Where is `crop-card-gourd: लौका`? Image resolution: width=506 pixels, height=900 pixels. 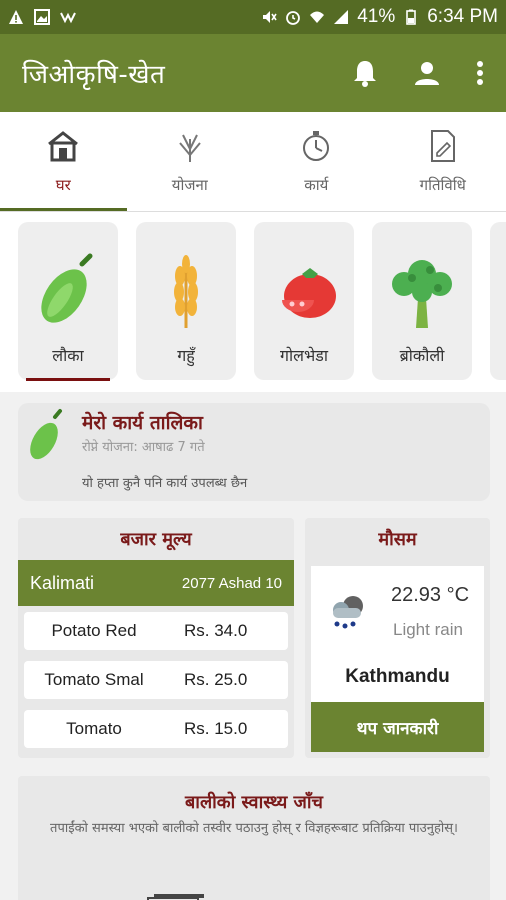 crop-card-gourd: लौका is located at coordinates (68, 301).